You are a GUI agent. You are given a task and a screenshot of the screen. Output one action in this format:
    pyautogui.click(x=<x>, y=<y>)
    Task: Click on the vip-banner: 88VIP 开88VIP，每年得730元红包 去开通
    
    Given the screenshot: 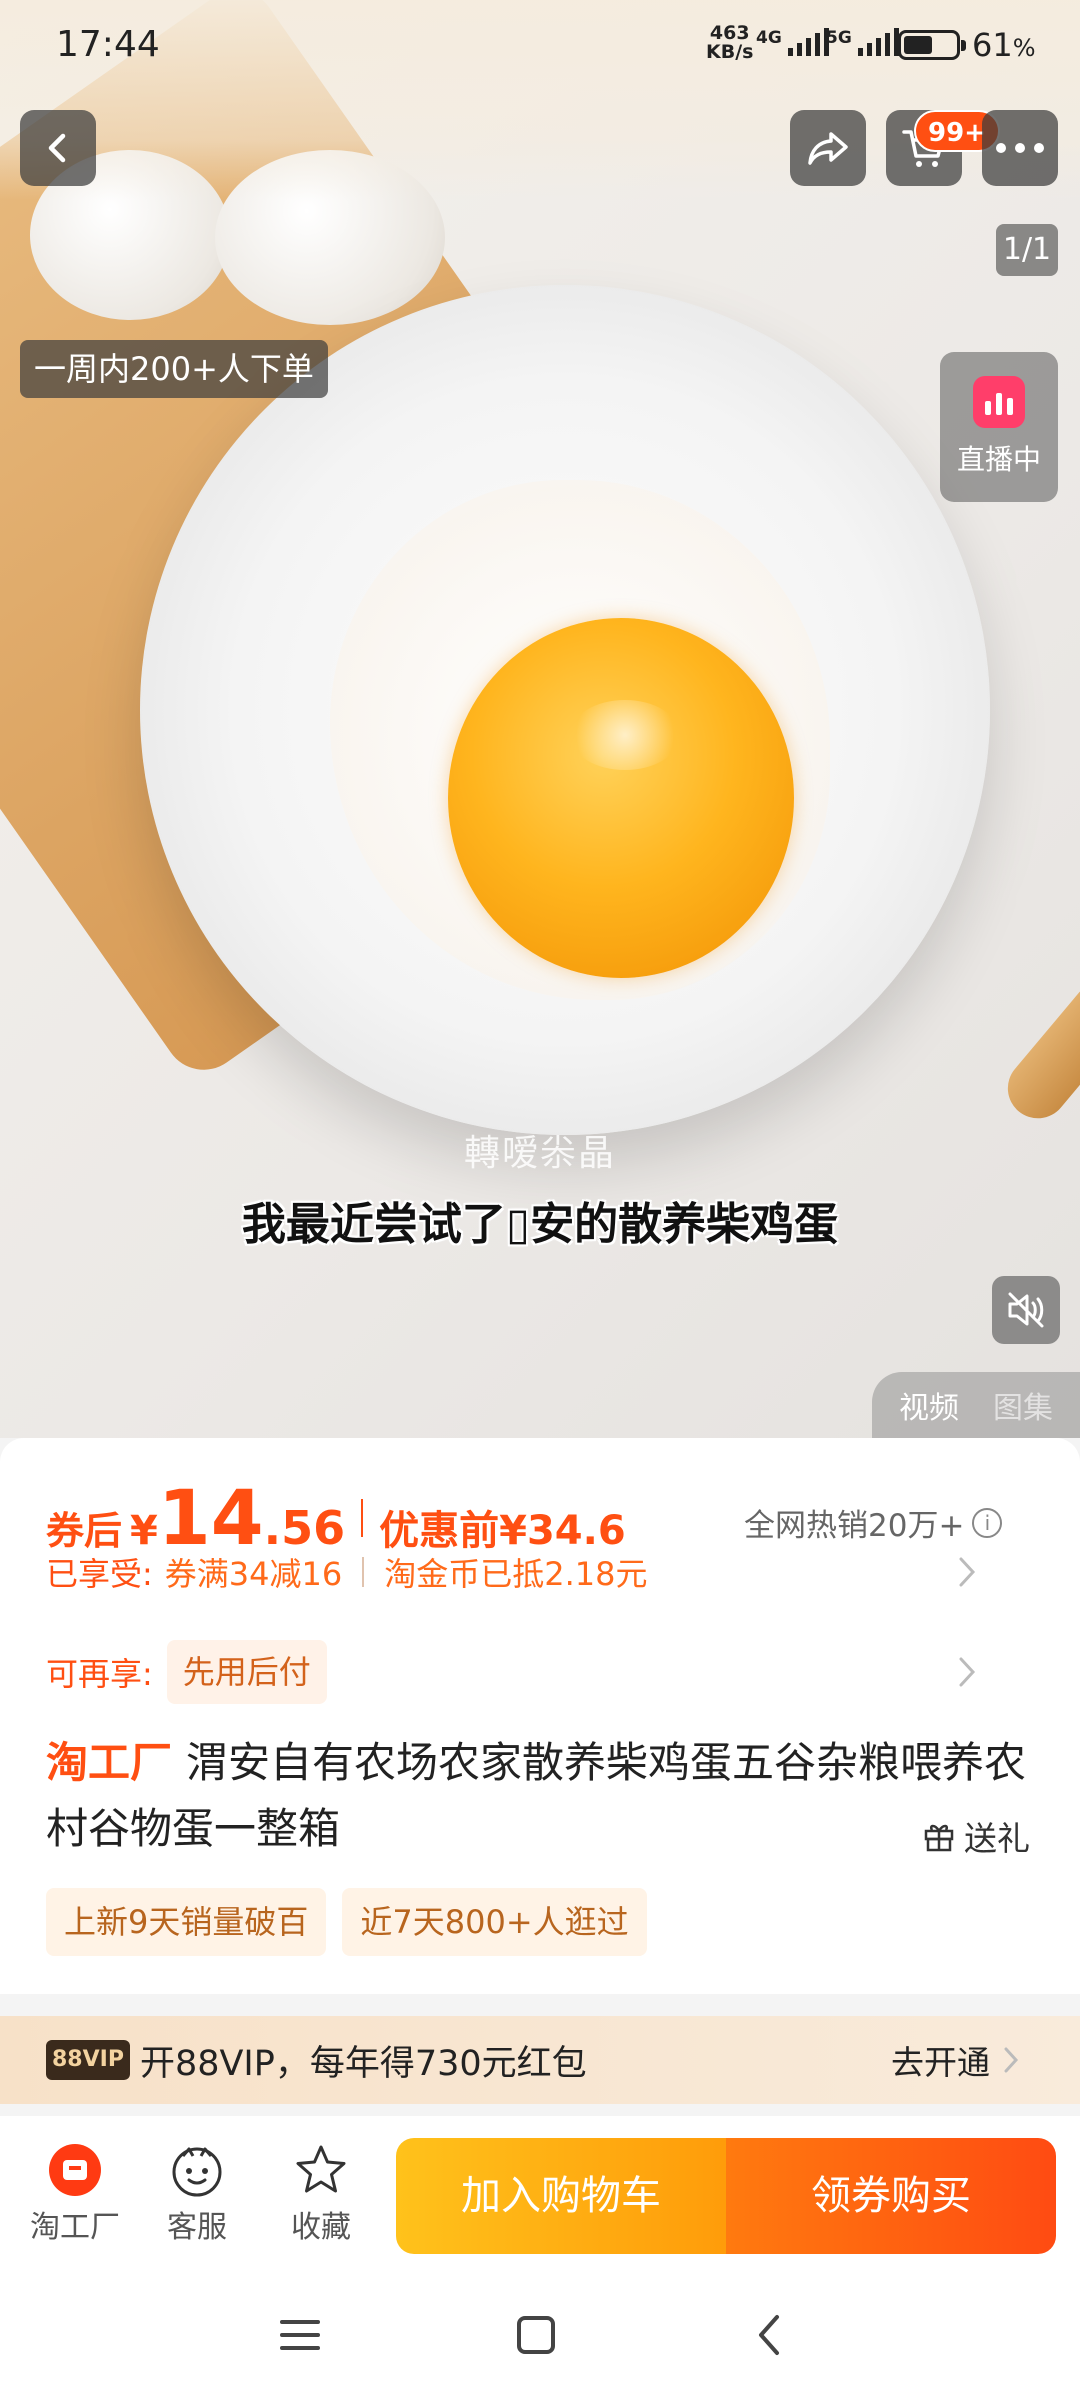 What is the action you would take?
    pyautogui.click(x=540, y=2060)
    